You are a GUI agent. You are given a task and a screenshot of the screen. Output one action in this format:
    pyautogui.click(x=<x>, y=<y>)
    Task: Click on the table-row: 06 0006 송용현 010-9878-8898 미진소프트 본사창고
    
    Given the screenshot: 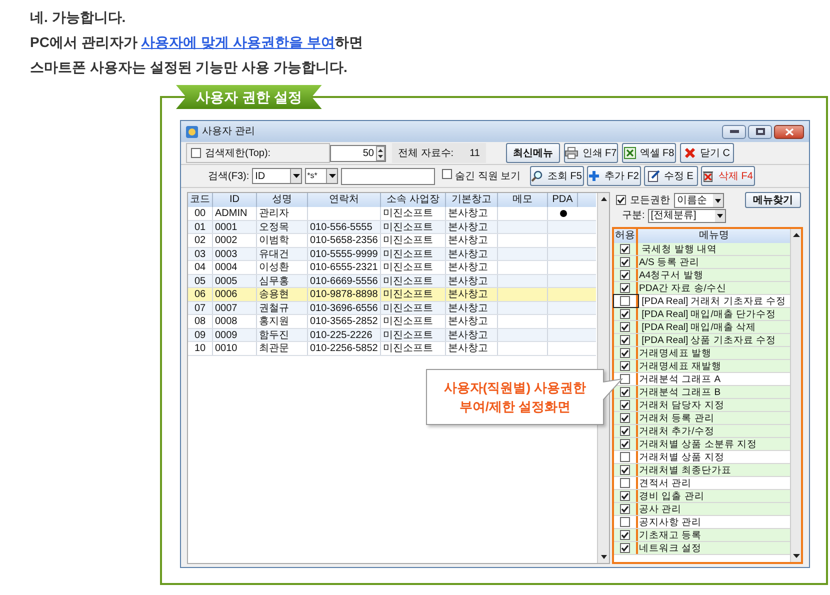 What is the action you would take?
    pyautogui.click(x=392, y=295)
    